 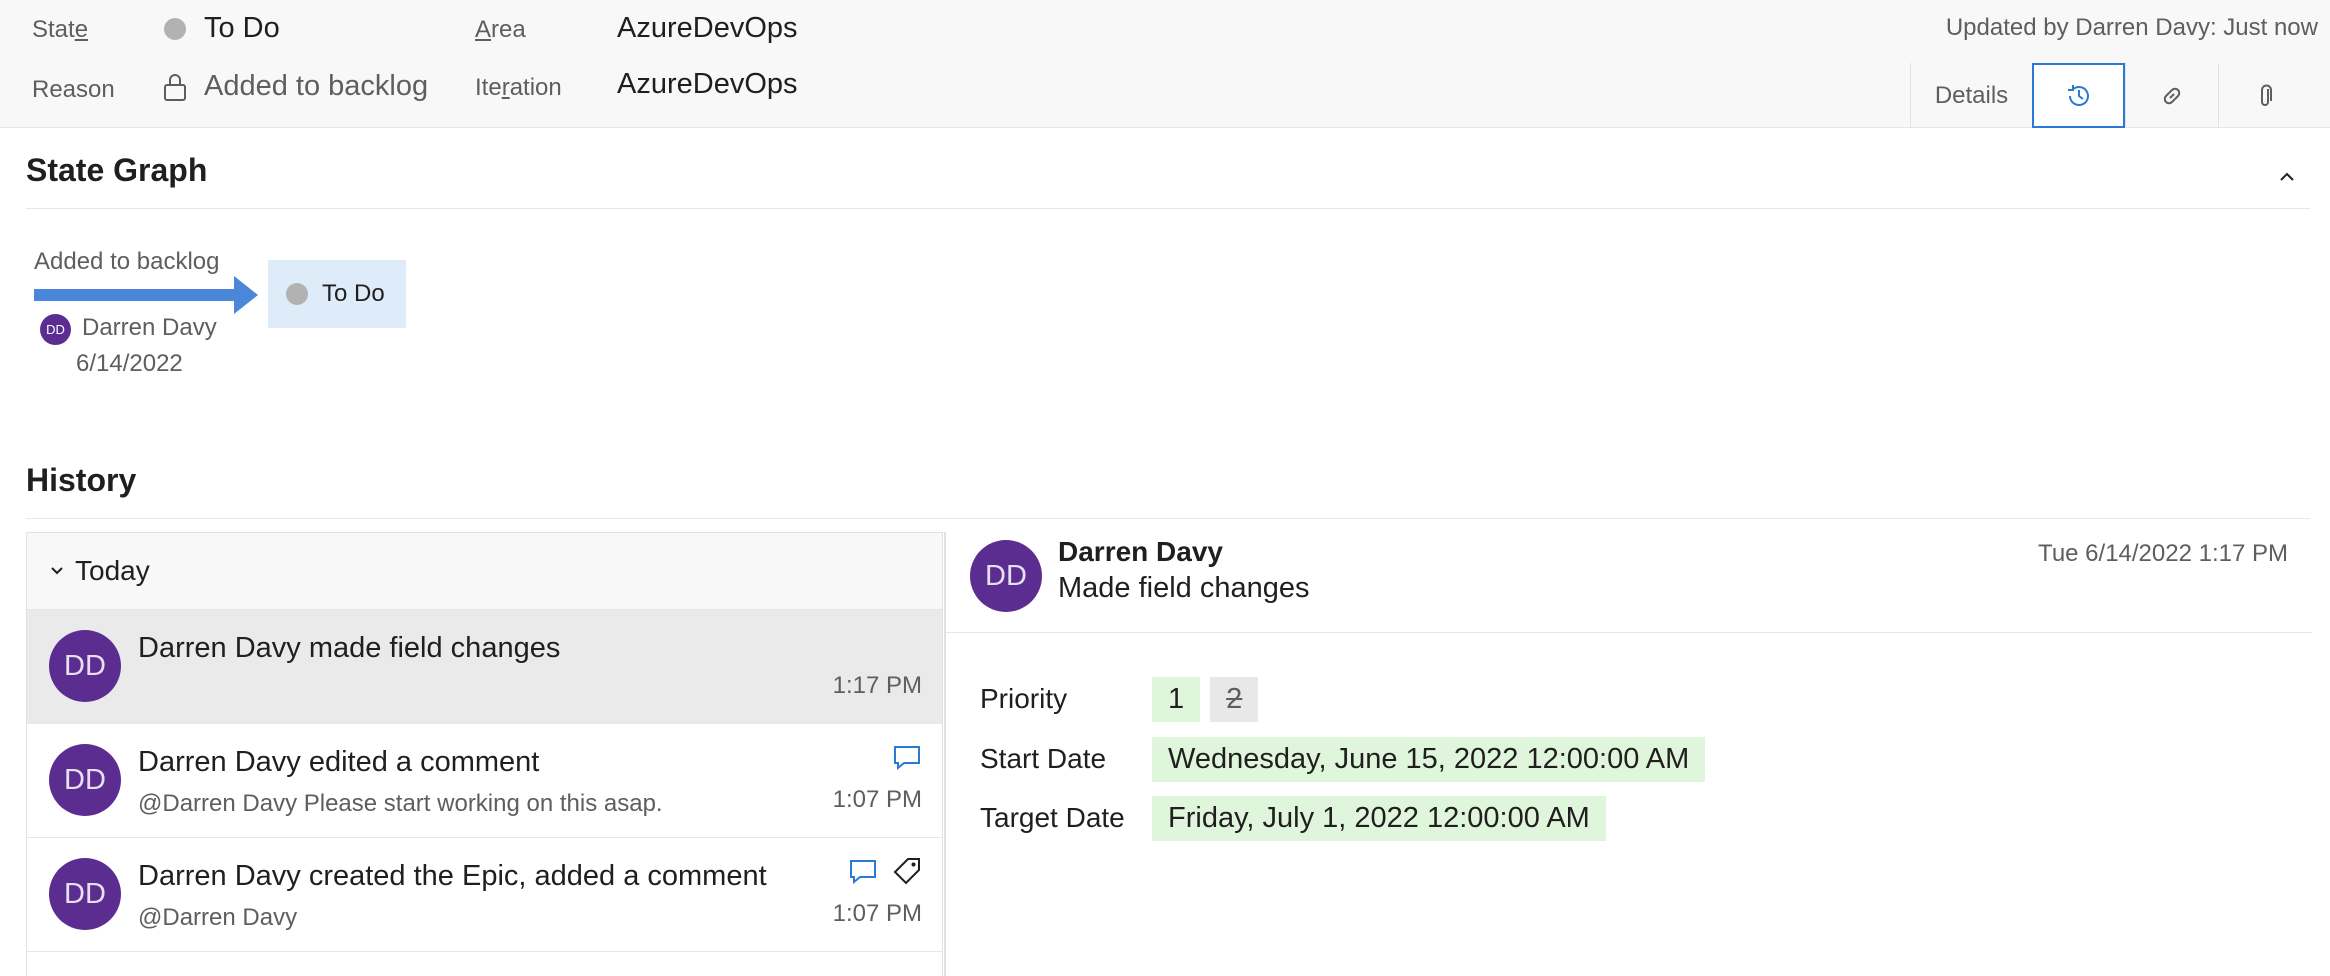 What do you see at coordinates (1379, 818) in the screenshot?
I see `change-new-value: Friday, July 1, 2022 12:00:00 AM` at bounding box center [1379, 818].